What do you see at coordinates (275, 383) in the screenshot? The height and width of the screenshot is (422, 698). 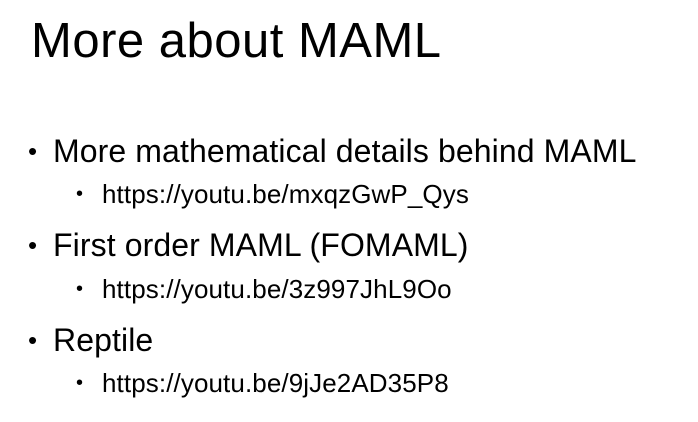 I see `video-link: https://youtu.be/9jJe2AD35P8` at bounding box center [275, 383].